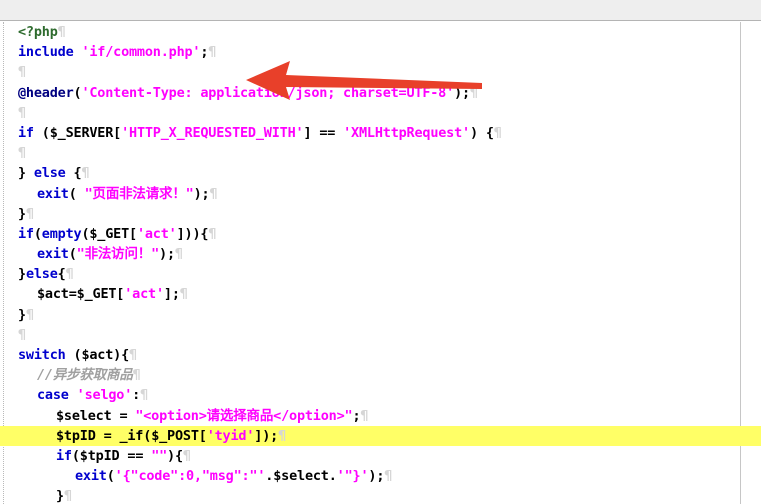  What do you see at coordinates (93, 395) in the screenshot?
I see `code-line-text: case 'selgo':¶` at bounding box center [93, 395].